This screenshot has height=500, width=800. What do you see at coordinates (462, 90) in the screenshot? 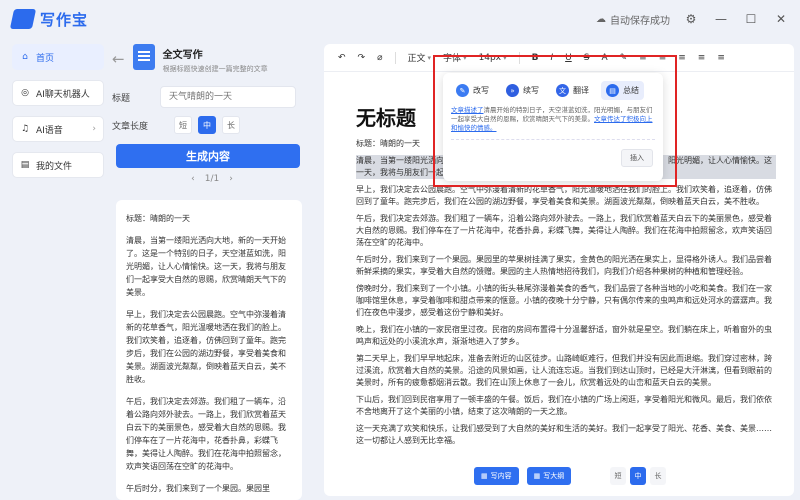
I see `pencil-icon: ✎` at bounding box center [462, 90].